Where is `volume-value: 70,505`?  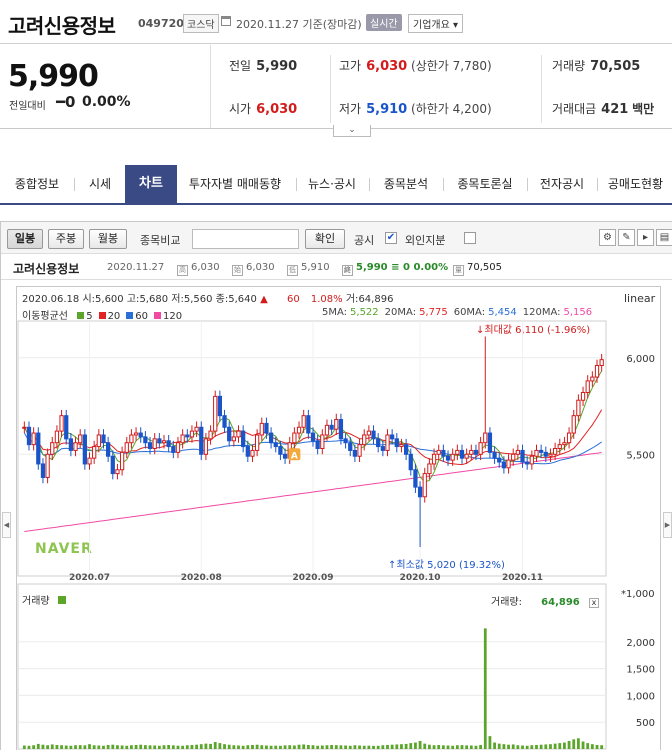 volume-value: 70,505 is located at coordinates (615, 66).